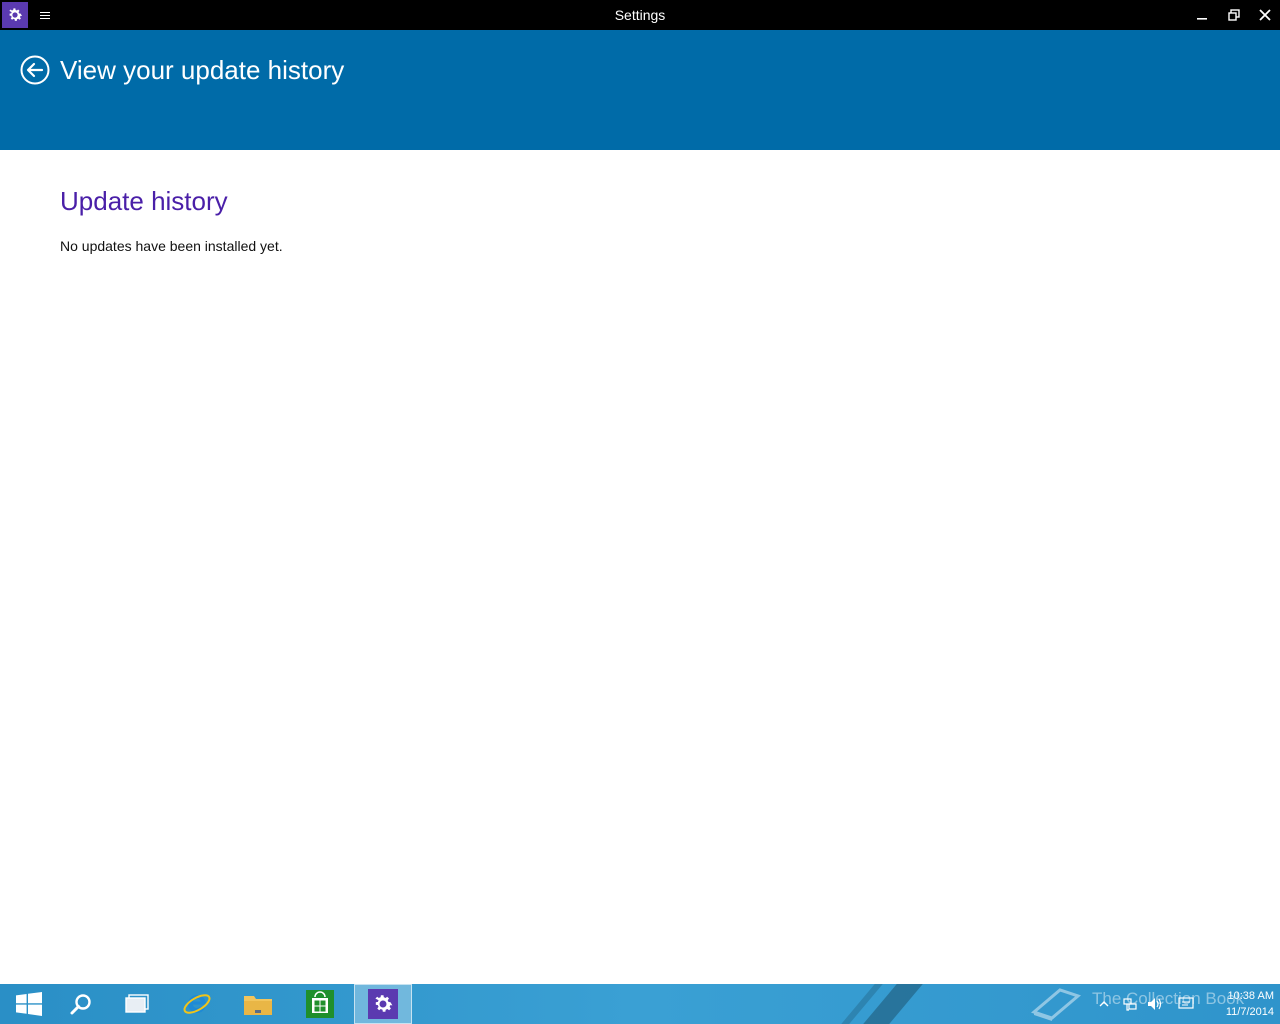  I want to click on chevron-up-icon, so click(1104, 1004).